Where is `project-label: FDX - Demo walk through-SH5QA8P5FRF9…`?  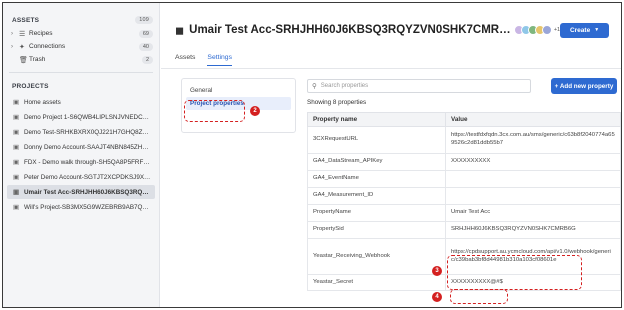 project-label: FDX - Demo walk through-SH5QA8P5FRF9… is located at coordinates (88, 162).